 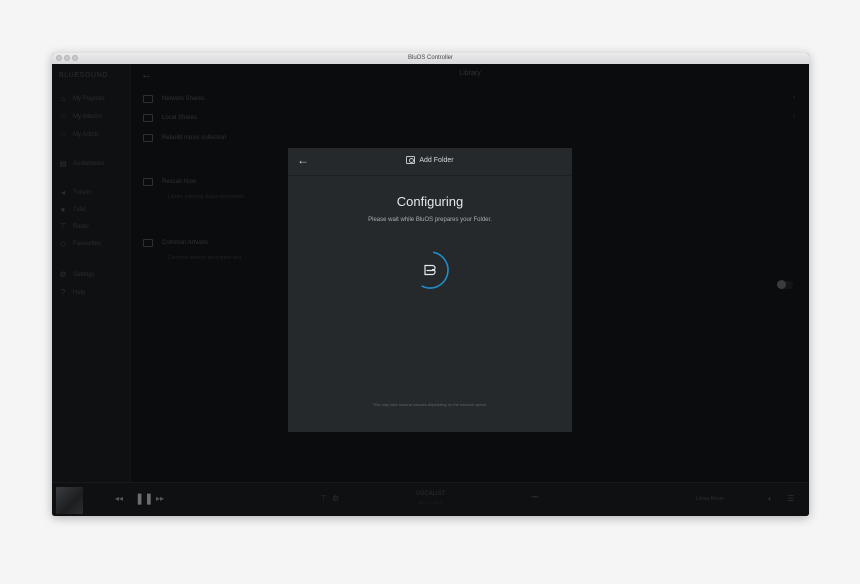 I want to click on sidebar-item-label: My Albums, so click(x=88, y=117).